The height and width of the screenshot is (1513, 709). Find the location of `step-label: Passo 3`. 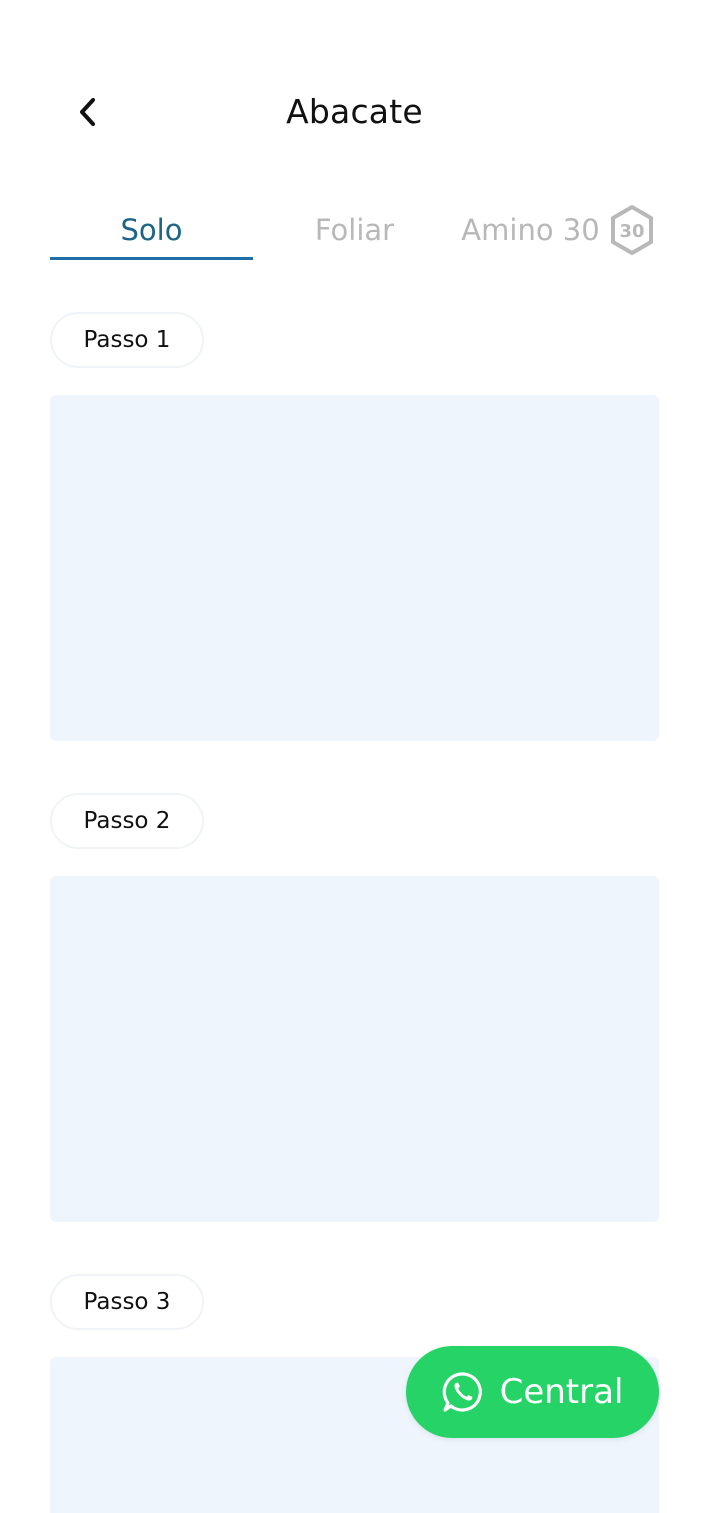

step-label: Passo 3 is located at coordinates (127, 1302).